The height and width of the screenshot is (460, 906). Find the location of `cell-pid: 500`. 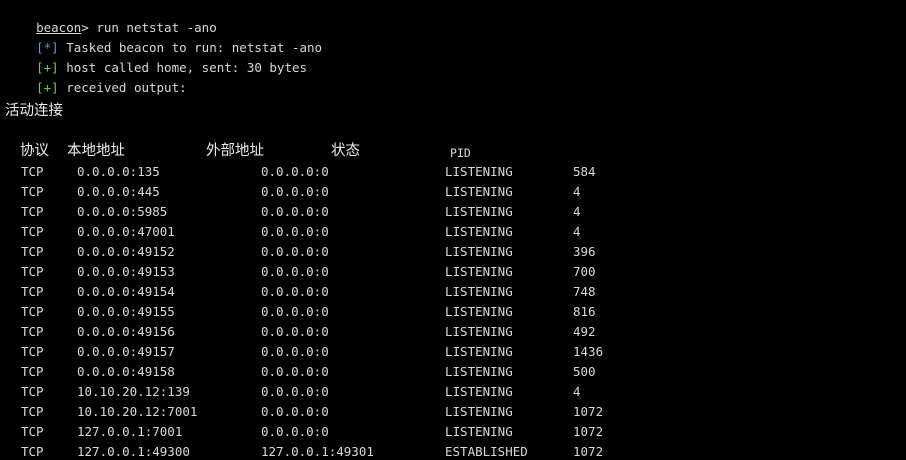

cell-pid: 500 is located at coordinates (584, 371).